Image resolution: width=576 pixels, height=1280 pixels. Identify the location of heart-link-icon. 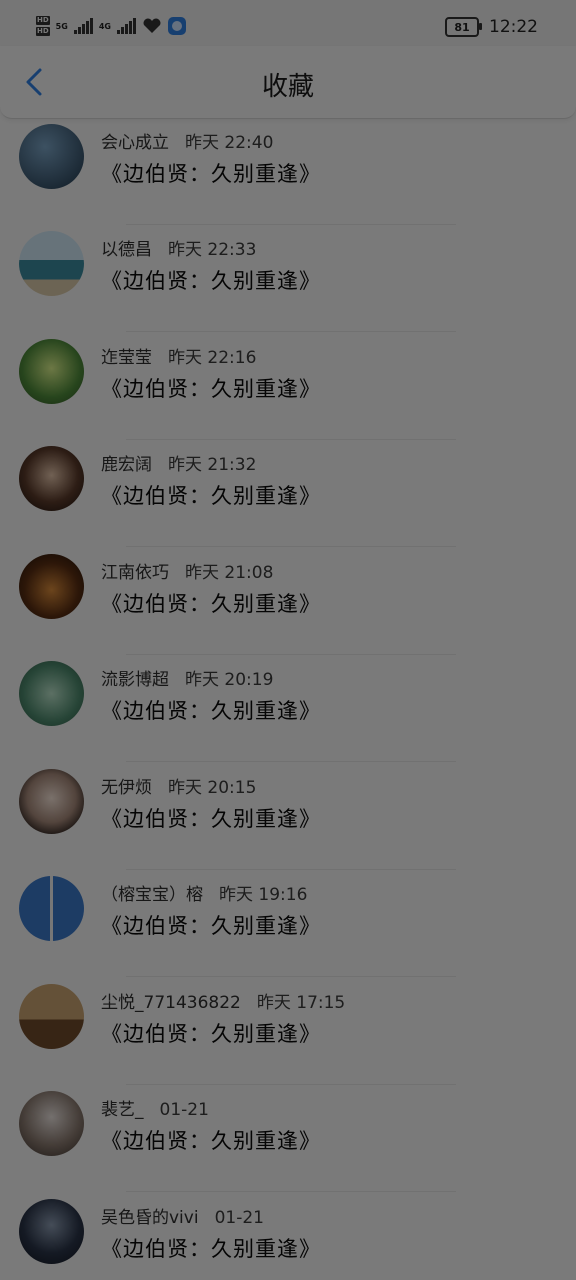
(152, 25).